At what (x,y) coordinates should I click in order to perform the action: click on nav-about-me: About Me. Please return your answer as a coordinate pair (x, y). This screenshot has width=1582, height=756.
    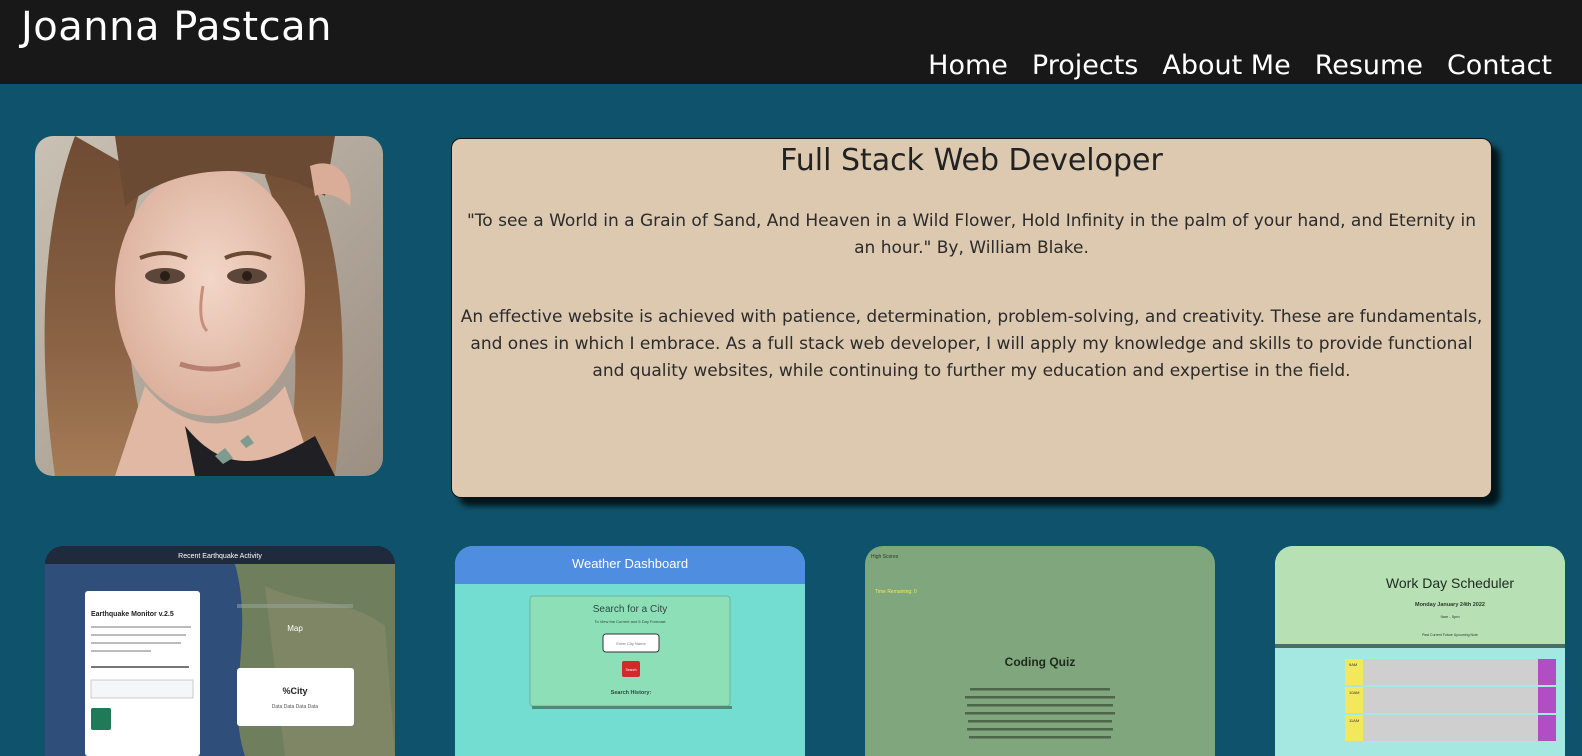
    Looking at the image, I should click on (1226, 65).